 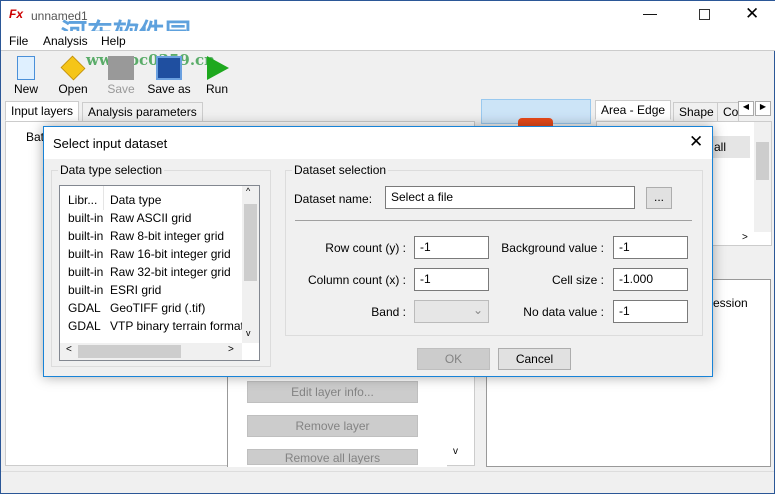 I want to click on band-select: ⌄, so click(x=451, y=311).